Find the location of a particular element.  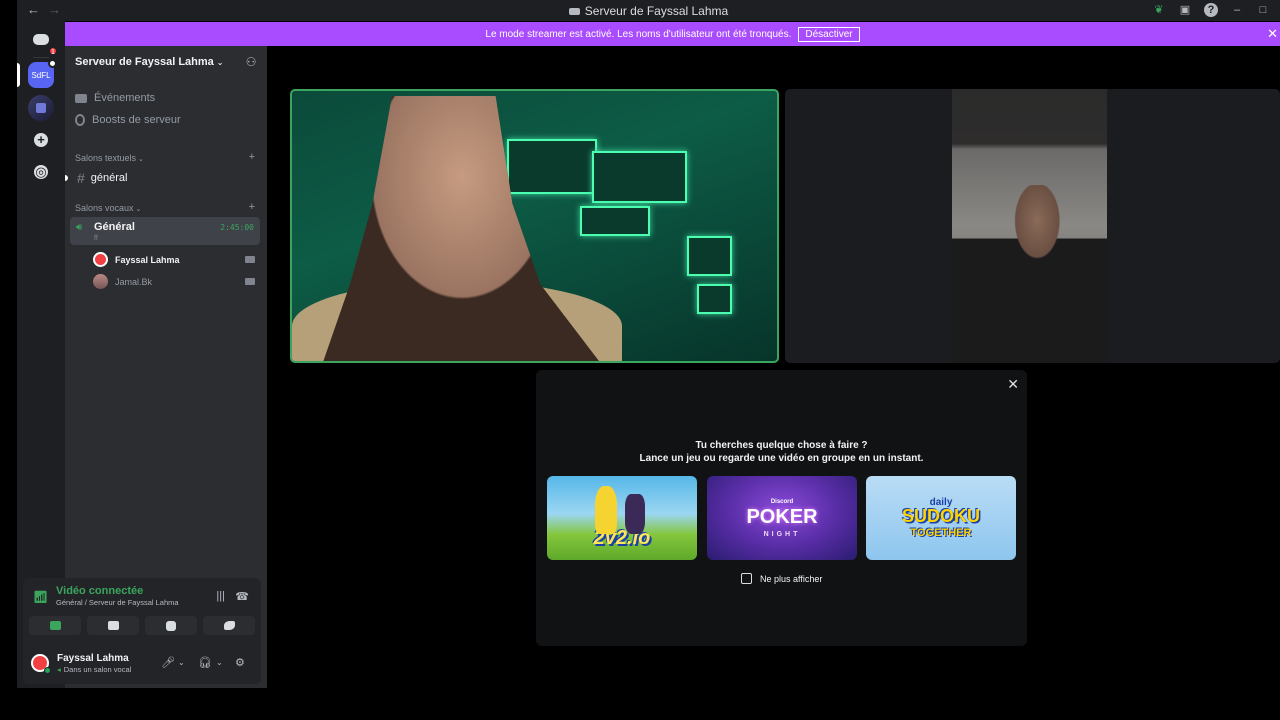

close-icon: ✕ is located at coordinates (1013, 384).